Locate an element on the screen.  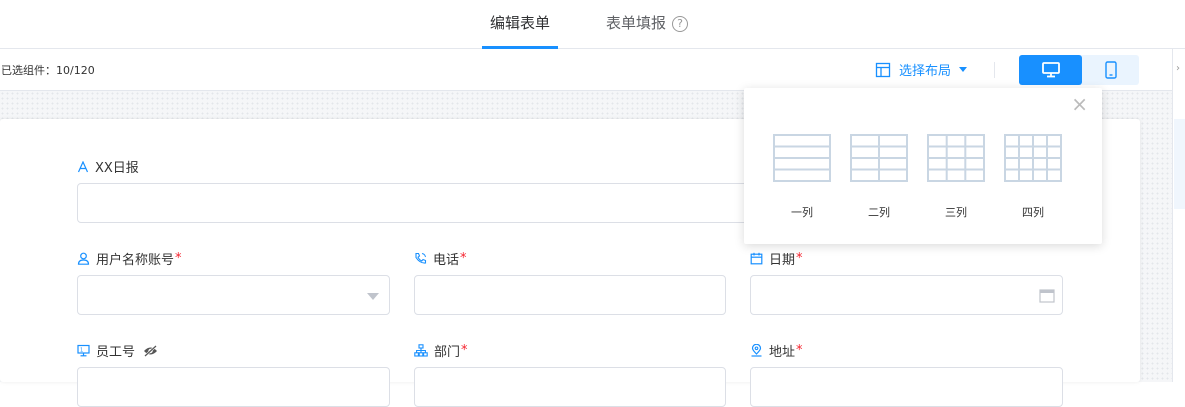
tab-form-fill: 表单填报? is located at coordinates (647, 24).